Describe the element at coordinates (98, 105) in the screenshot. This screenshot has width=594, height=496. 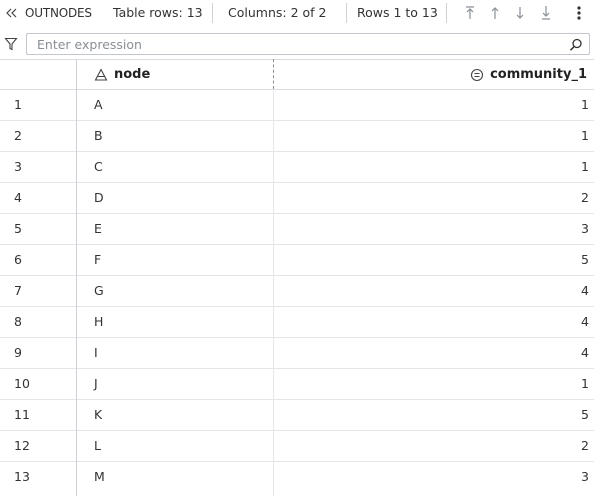
I see `node-cell: A` at that location.